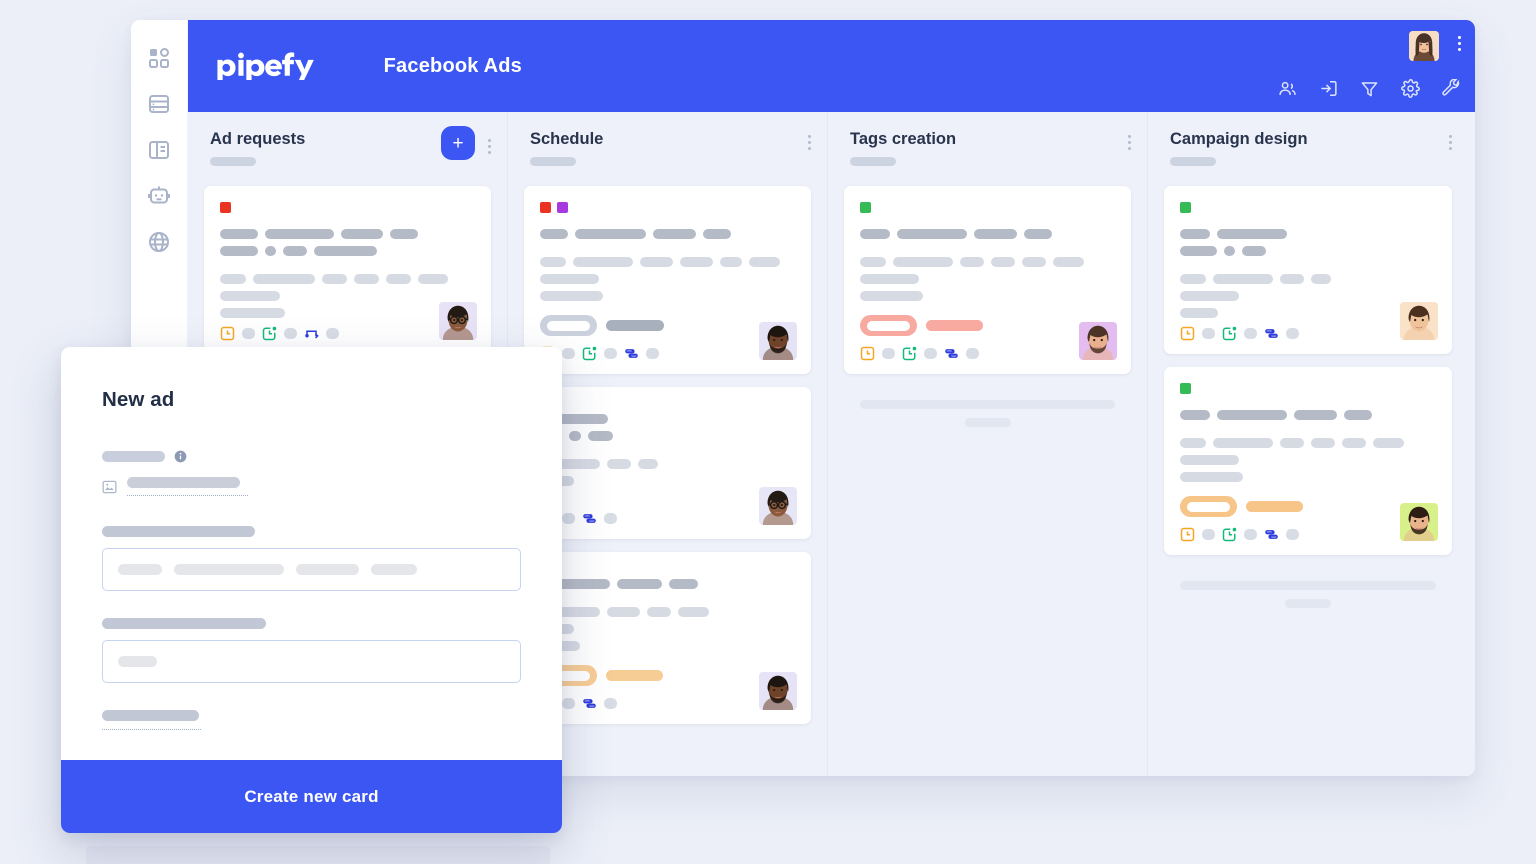  Describe the element at coordinates (635, 325) in the screenshot. I see `card-badge-bar` at that location.